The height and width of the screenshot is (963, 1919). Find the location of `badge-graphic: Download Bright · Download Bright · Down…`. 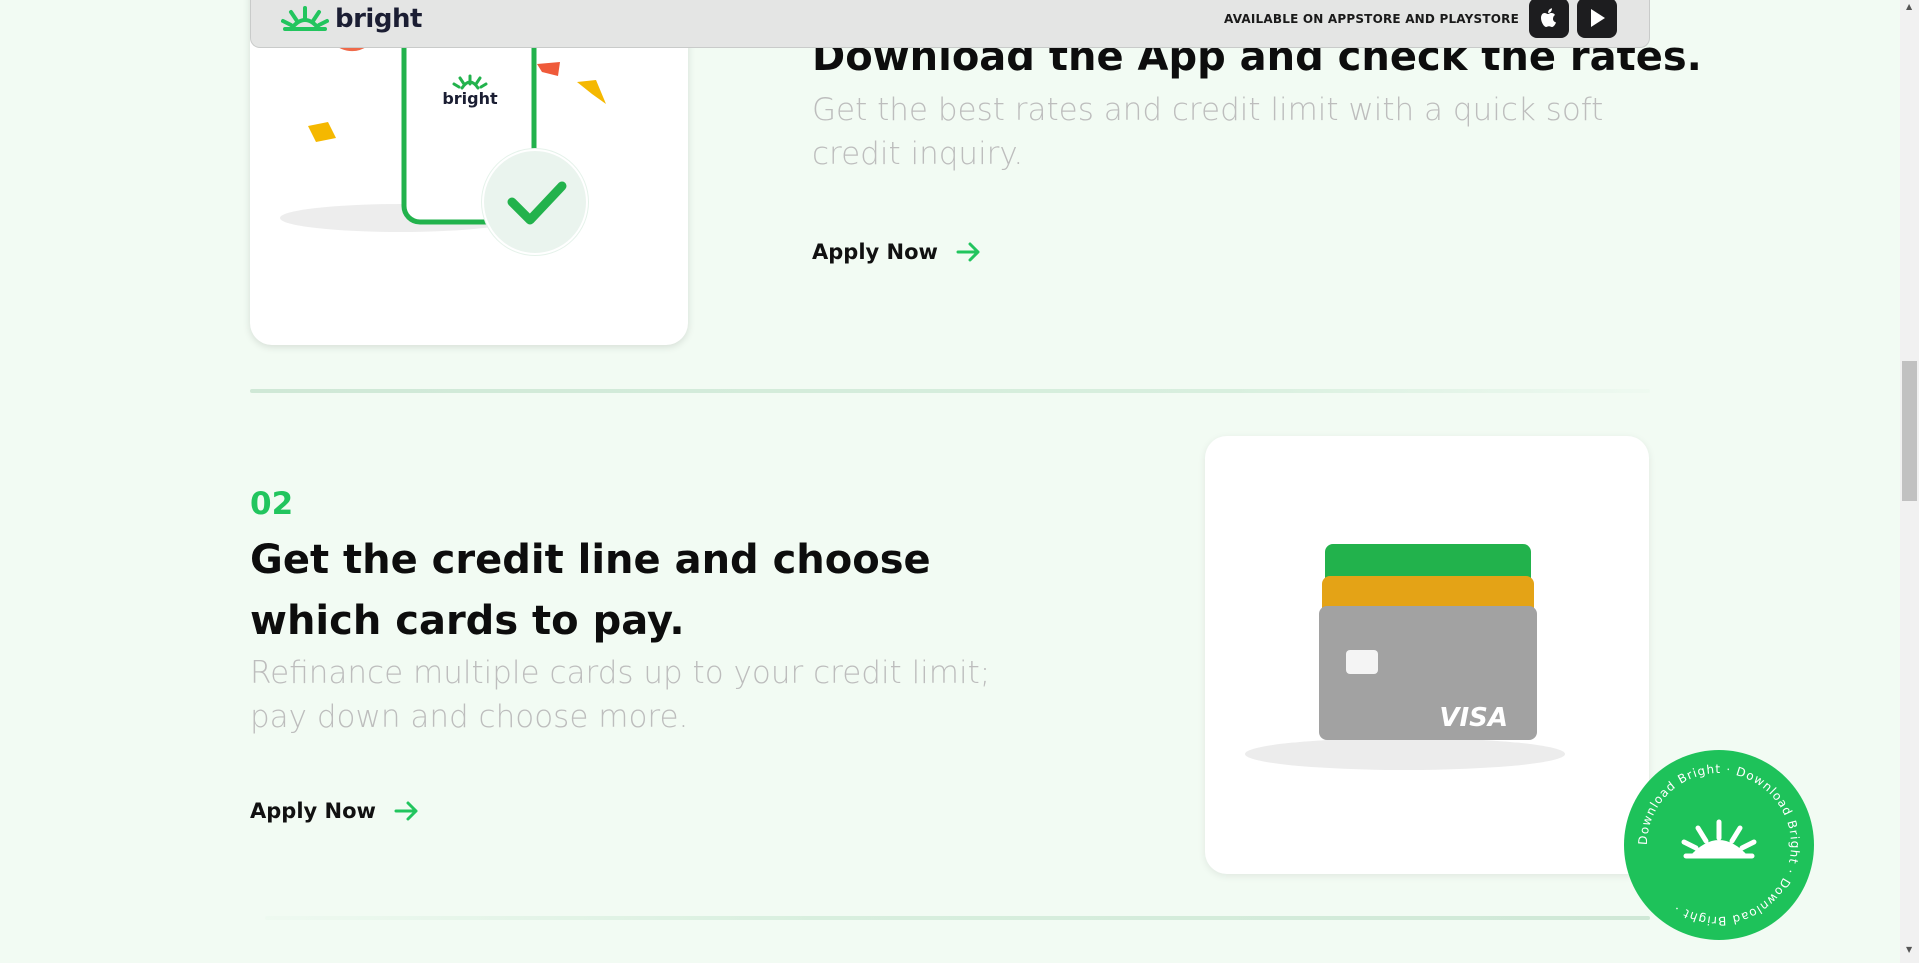

badge-graphic: Download Bright · Download Bright · Down… is located at coordinates (1718, 845).